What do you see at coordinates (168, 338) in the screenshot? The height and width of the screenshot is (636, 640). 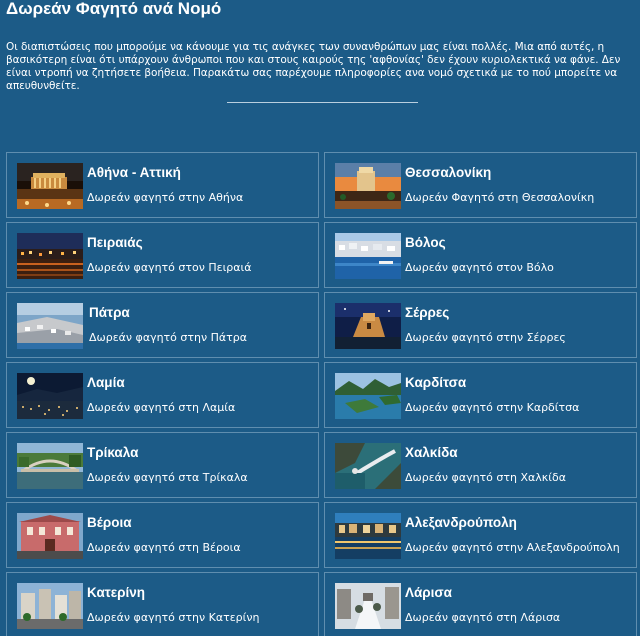 I see `city-desc-link: Δωρεάν φαγητό στην Πάτρα` at bounding box center [168, 338].